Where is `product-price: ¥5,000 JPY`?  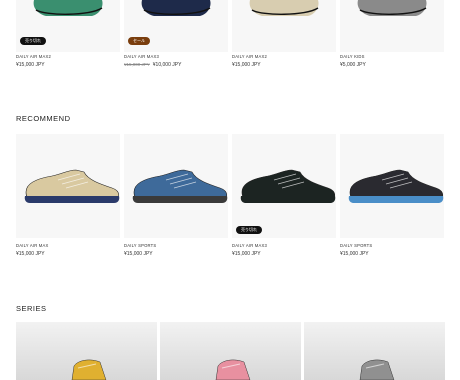 product-price: ¥5,000 JPY is located at coordinates (353, 65).